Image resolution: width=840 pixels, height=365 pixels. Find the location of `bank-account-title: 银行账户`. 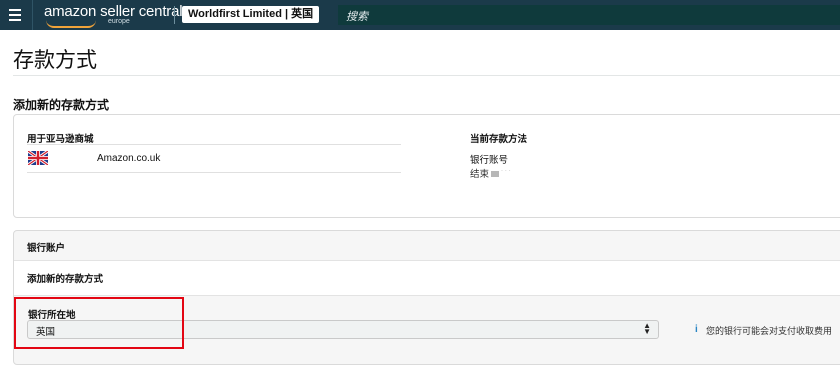

bank-account-title: 银行账户 is located at coordinates (46, 248).